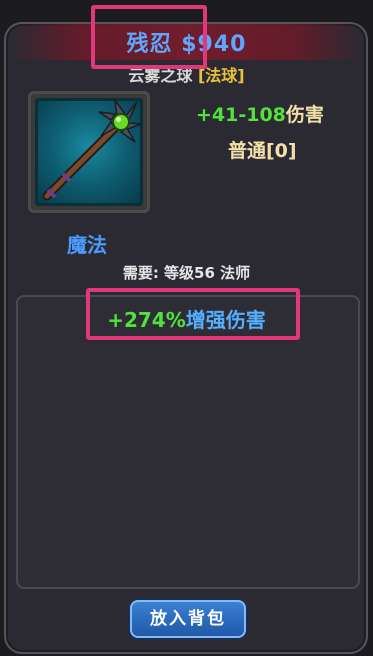 The width and height of the screenshot is (373, 656). I want to click on damage-line: +41-108伤害, so click(260, 113).